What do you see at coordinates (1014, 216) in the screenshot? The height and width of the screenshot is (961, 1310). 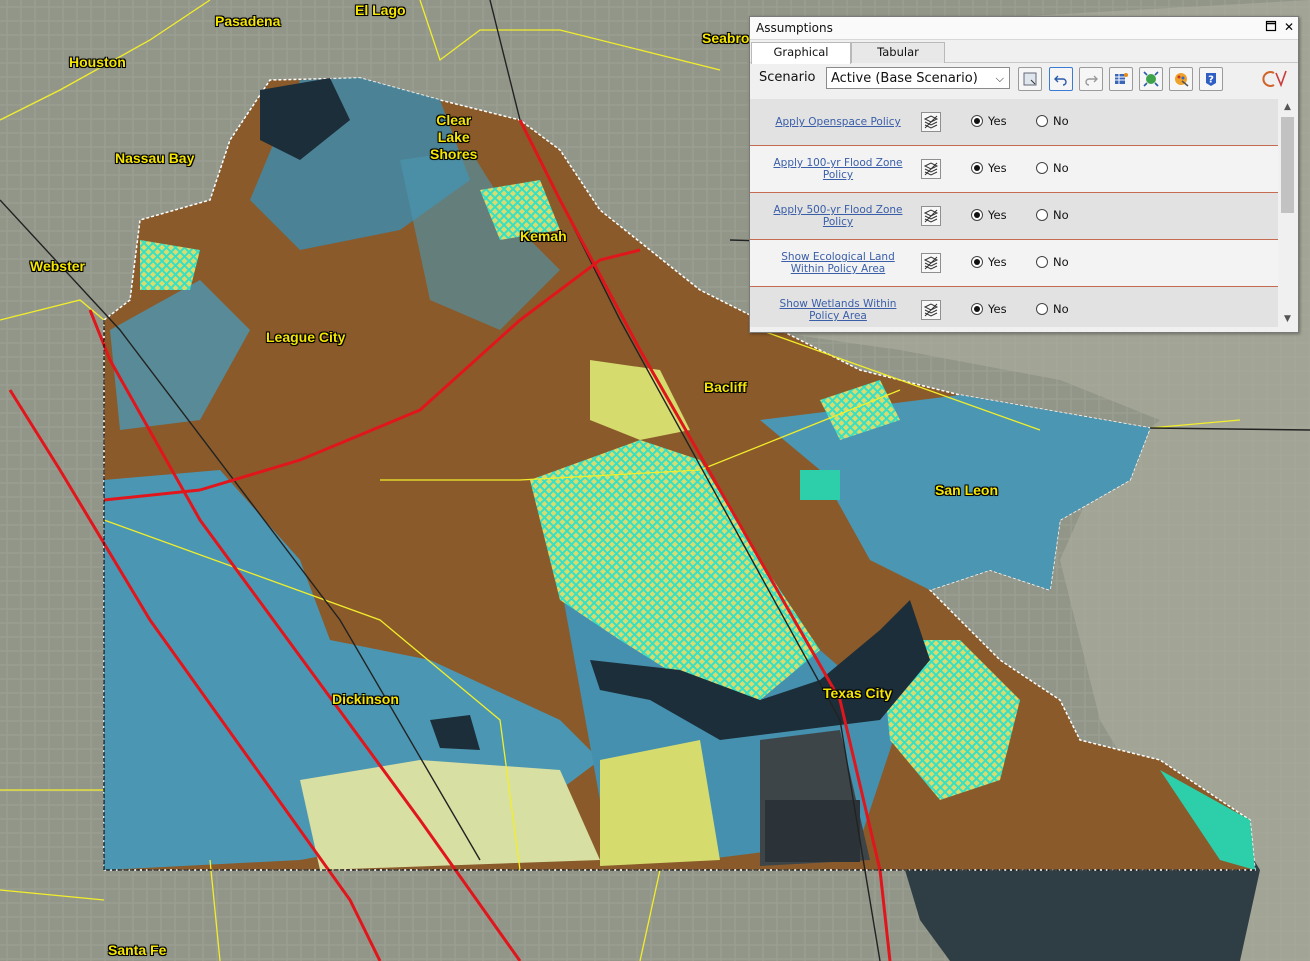 I see `policy-row-500yr-flood: Apply 500-yr Flood Zone Policy Yes No` at bounding box center [1014, 216].